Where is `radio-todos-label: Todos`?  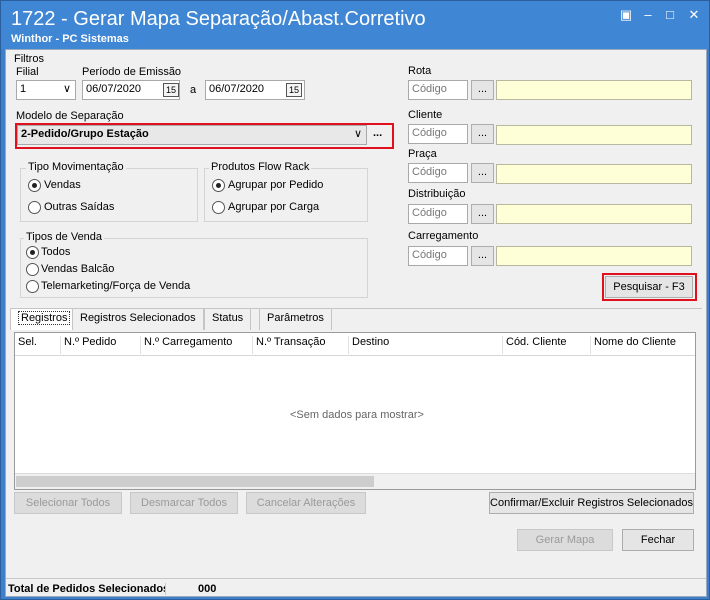
radio-todos-label: Todos is located at coordinates (56, 252).